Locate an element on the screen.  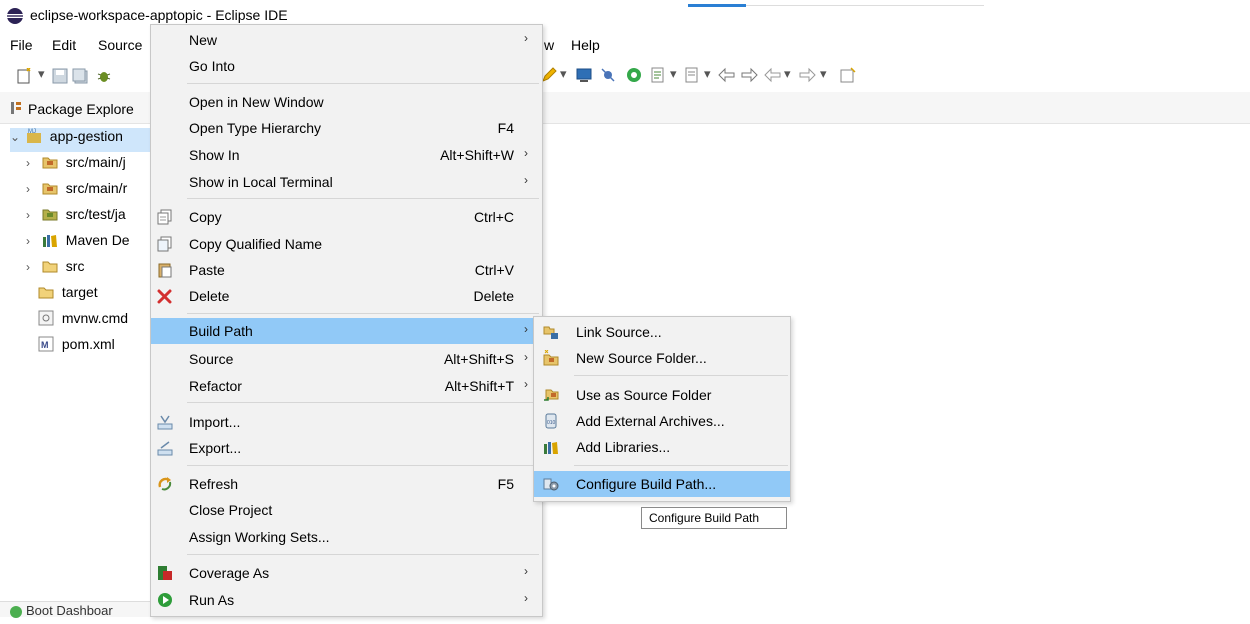
tree-item: › src/main/r is located at coordinates (76, 192).